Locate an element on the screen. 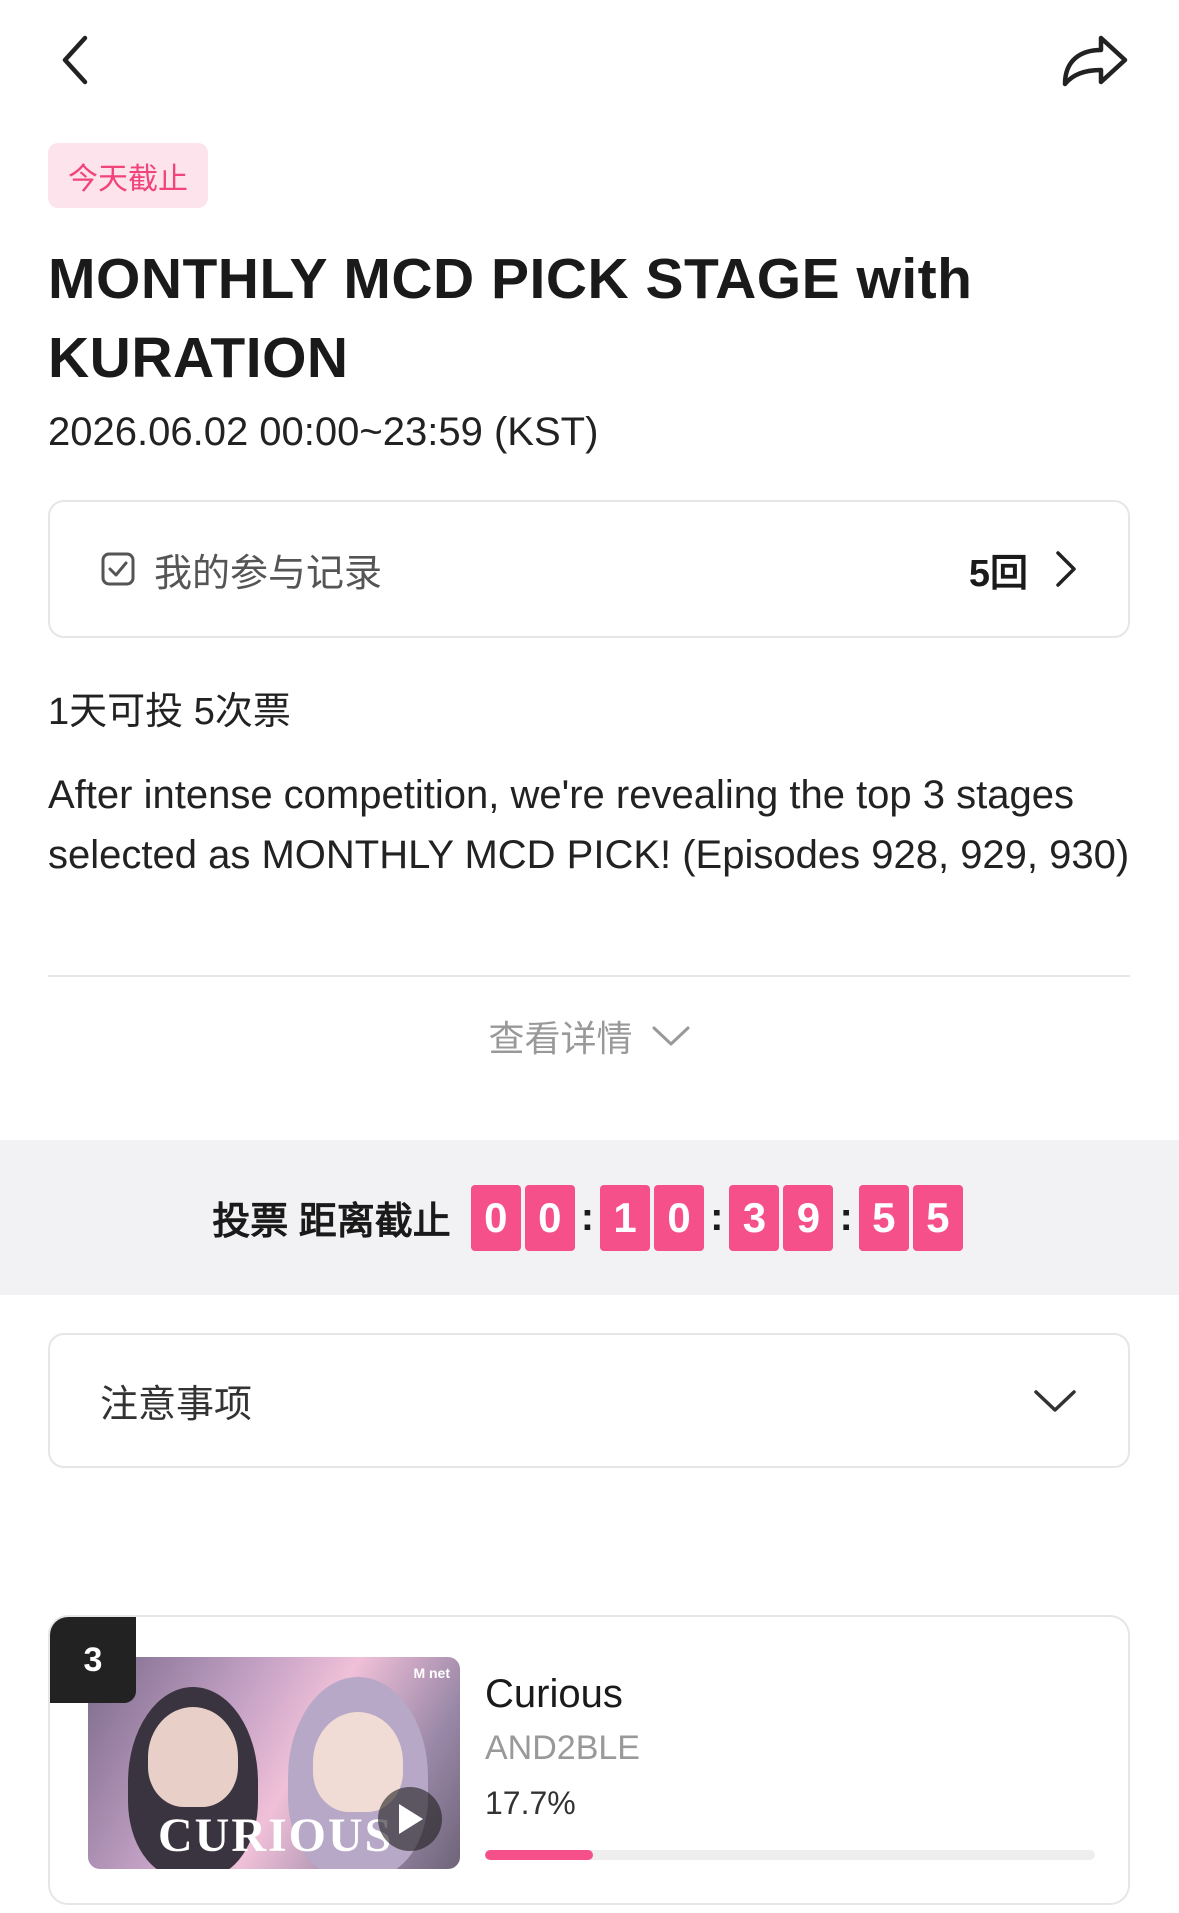 This screenshot has height=1913, width=1179. vote-percentage: 17.7% is located at coordinates (530, 1803).